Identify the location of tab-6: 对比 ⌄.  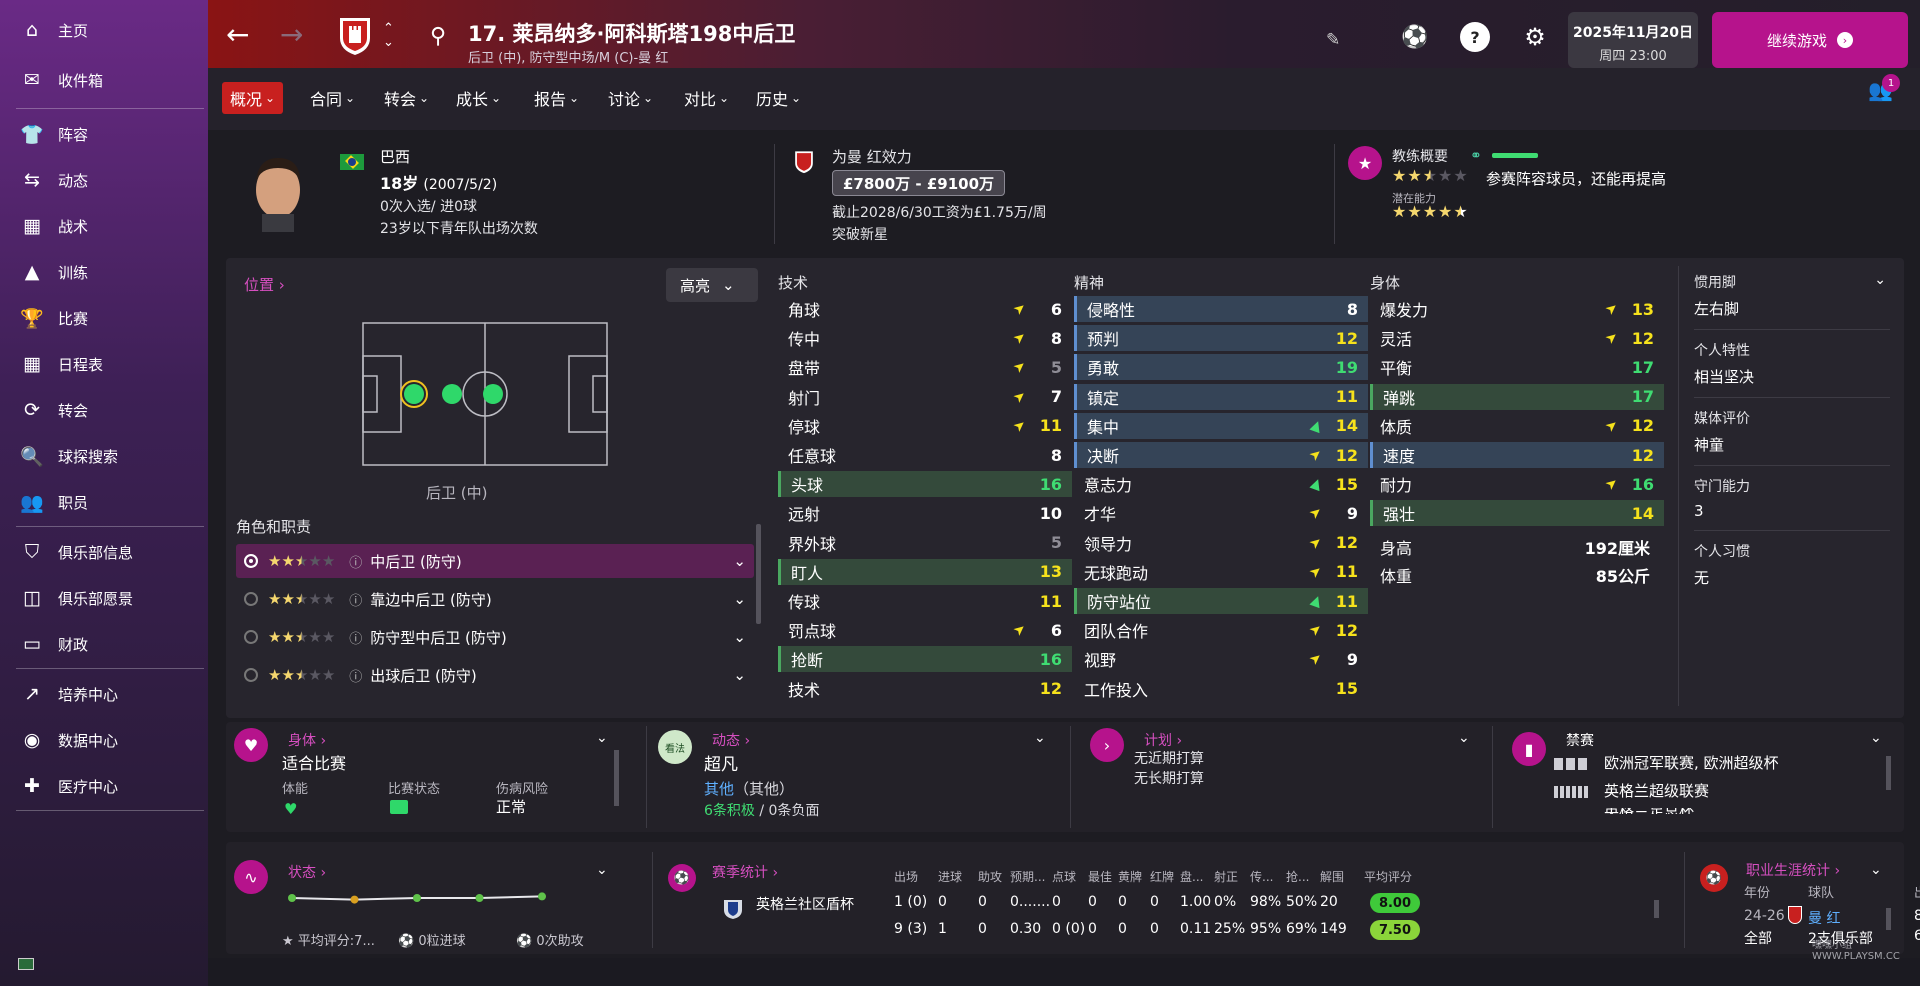
(706, 98).